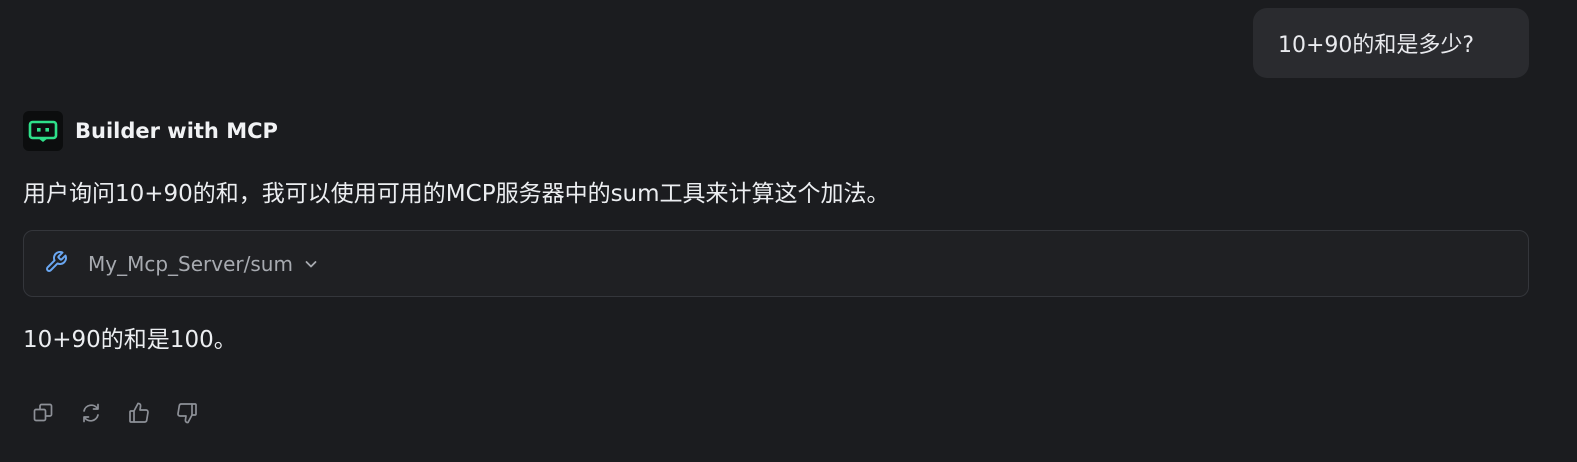 The height and width of the screenshot is (462, 1577). I want to click on user-message-text: 10+90的和是多少?, so click(1376, 45).